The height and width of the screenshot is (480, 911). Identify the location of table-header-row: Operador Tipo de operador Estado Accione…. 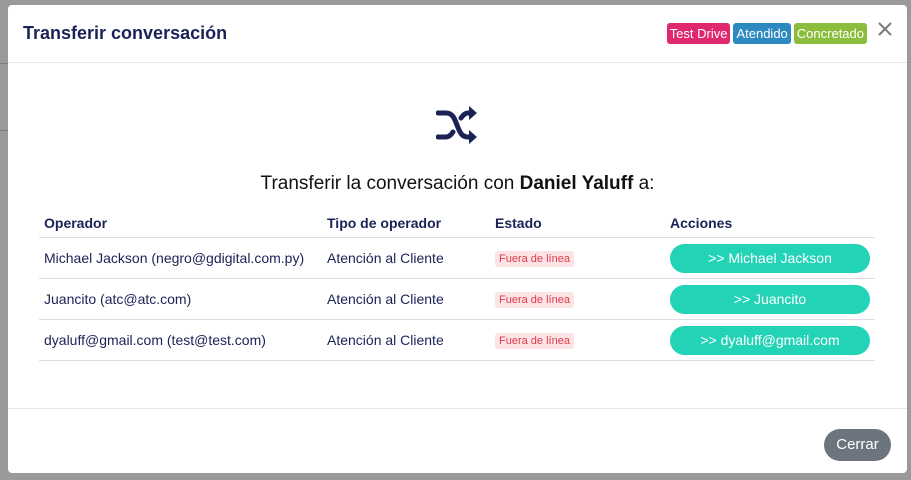
(457, 223).